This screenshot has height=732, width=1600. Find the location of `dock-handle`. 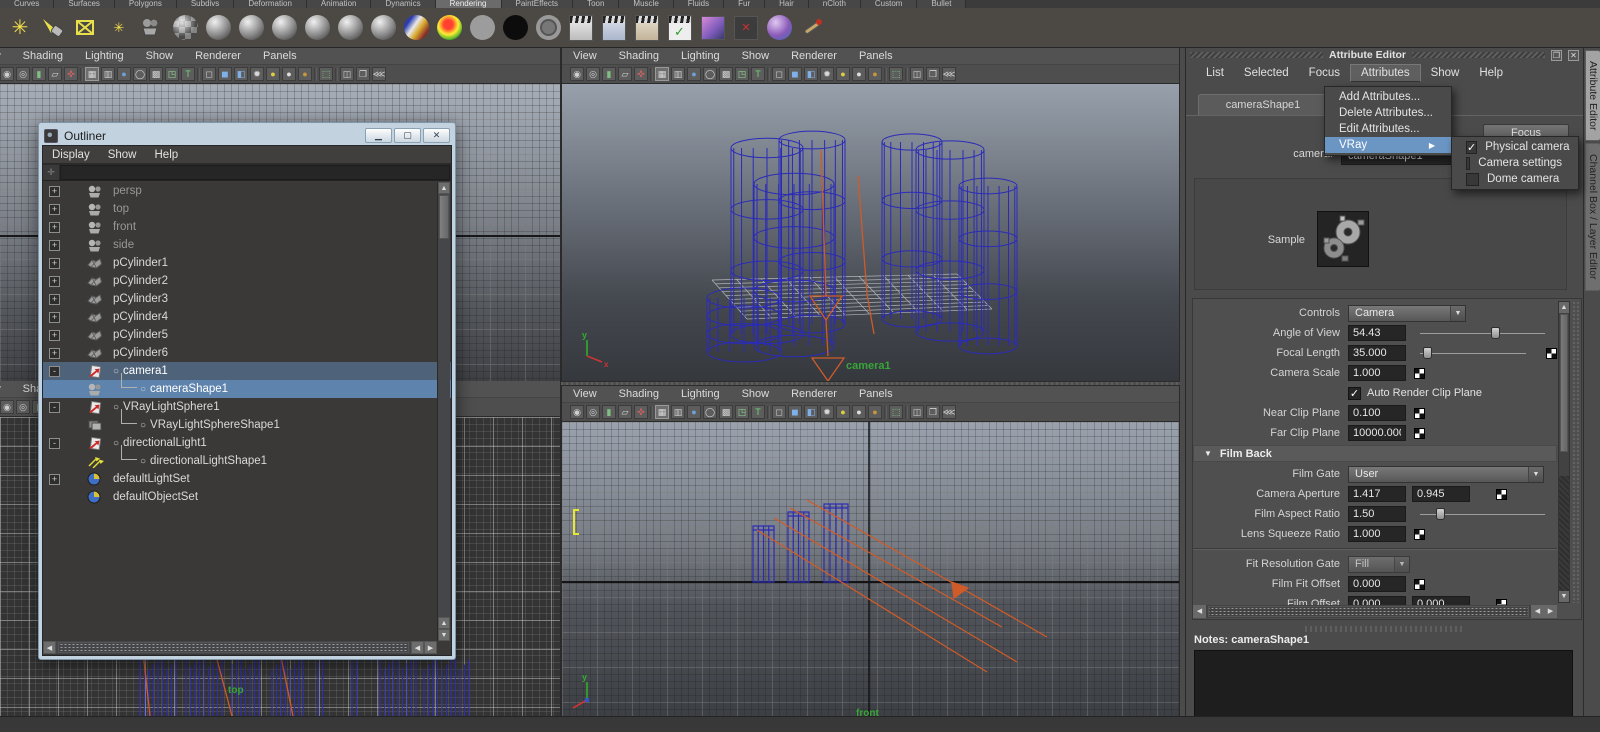

dock-handle is located at coordinates (1256, 55).